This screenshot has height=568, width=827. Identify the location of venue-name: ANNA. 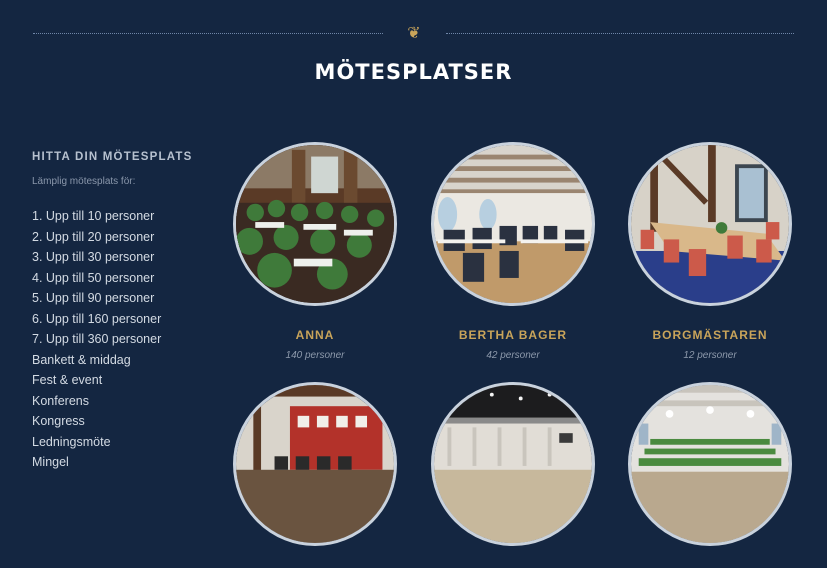
(315, 335).